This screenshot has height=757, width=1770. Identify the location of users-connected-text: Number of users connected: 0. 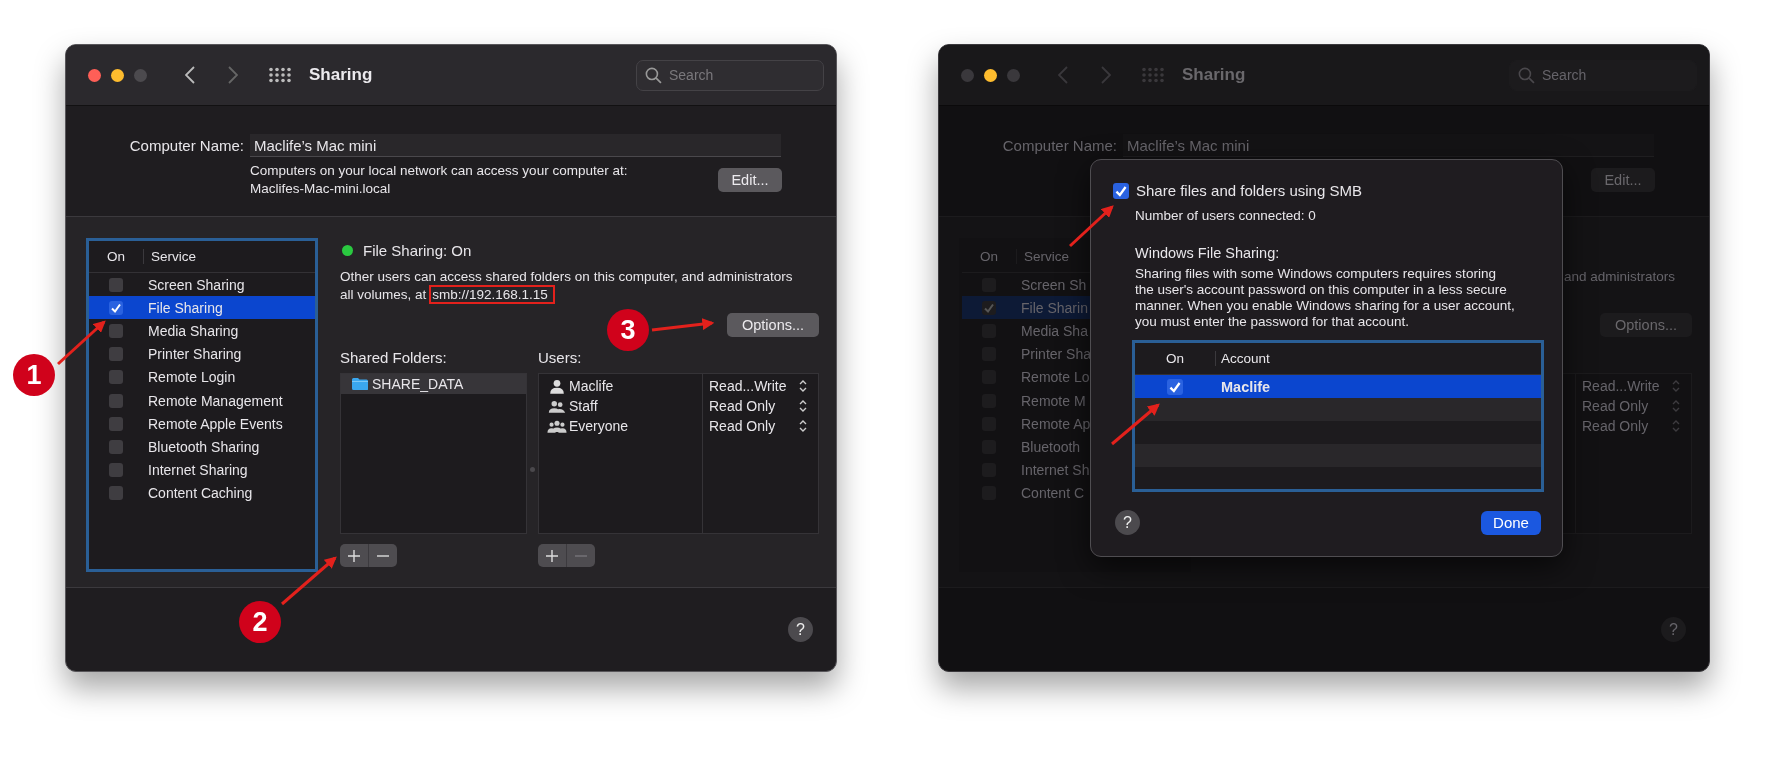
(1226, 215).